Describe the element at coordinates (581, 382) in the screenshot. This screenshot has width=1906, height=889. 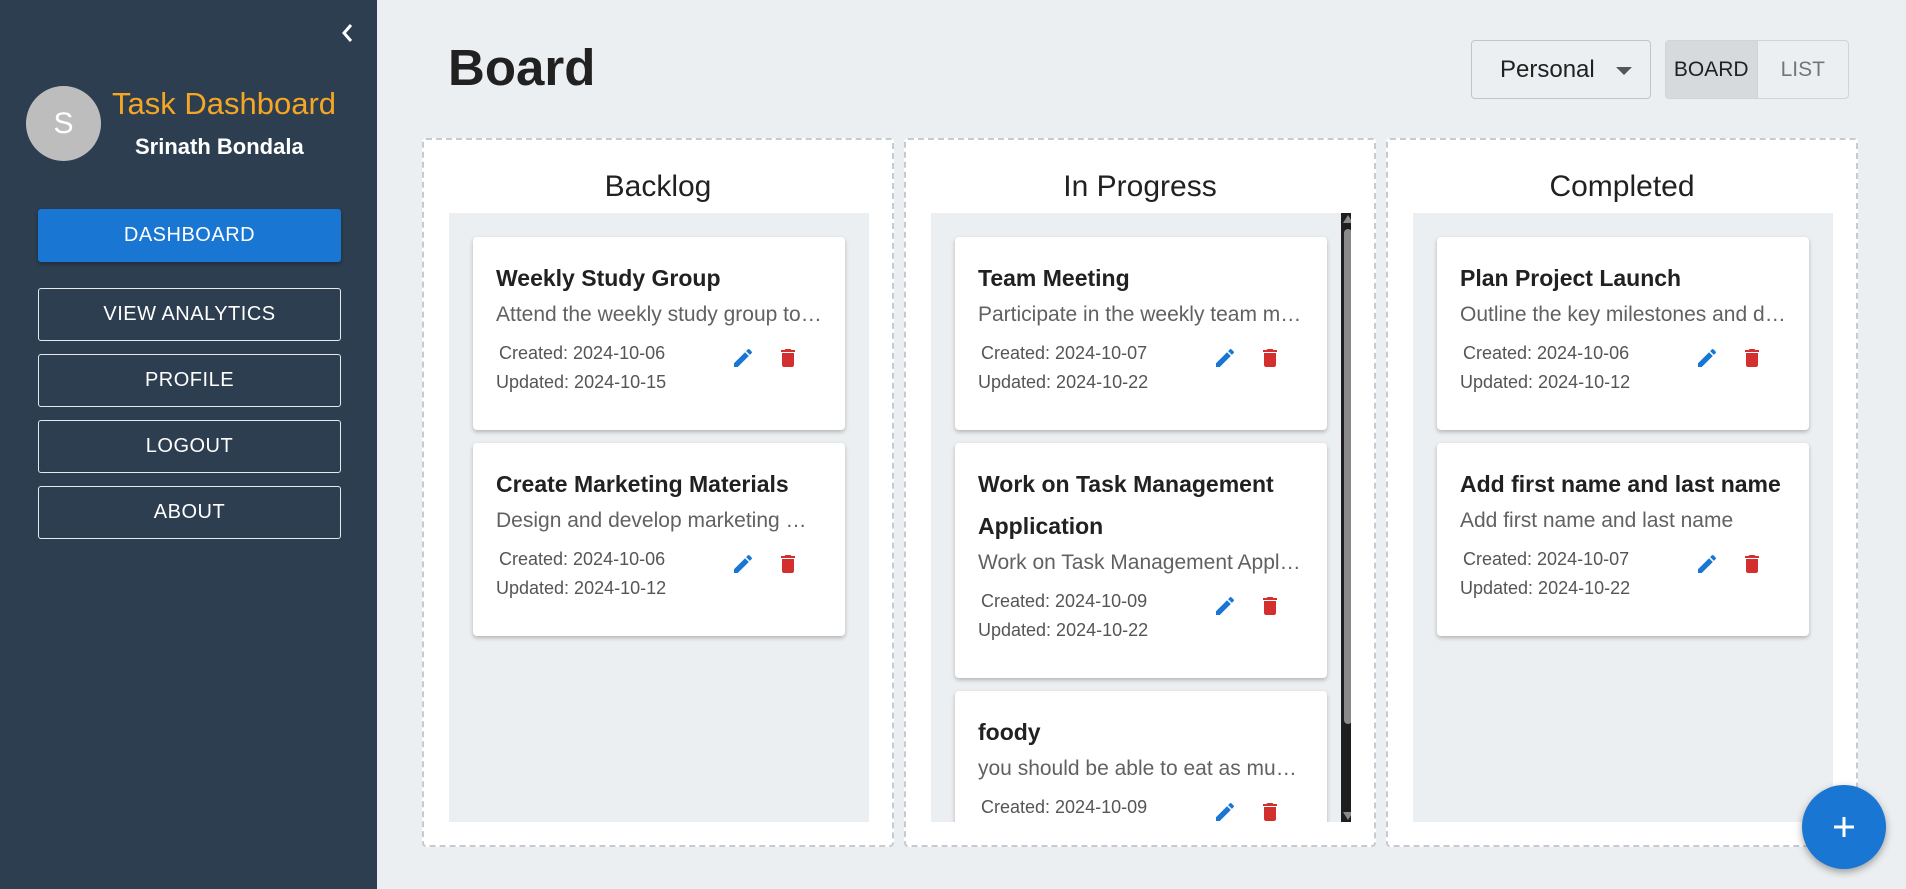
I see `task-updated-date: Updated: 2024-10-15` at that location.